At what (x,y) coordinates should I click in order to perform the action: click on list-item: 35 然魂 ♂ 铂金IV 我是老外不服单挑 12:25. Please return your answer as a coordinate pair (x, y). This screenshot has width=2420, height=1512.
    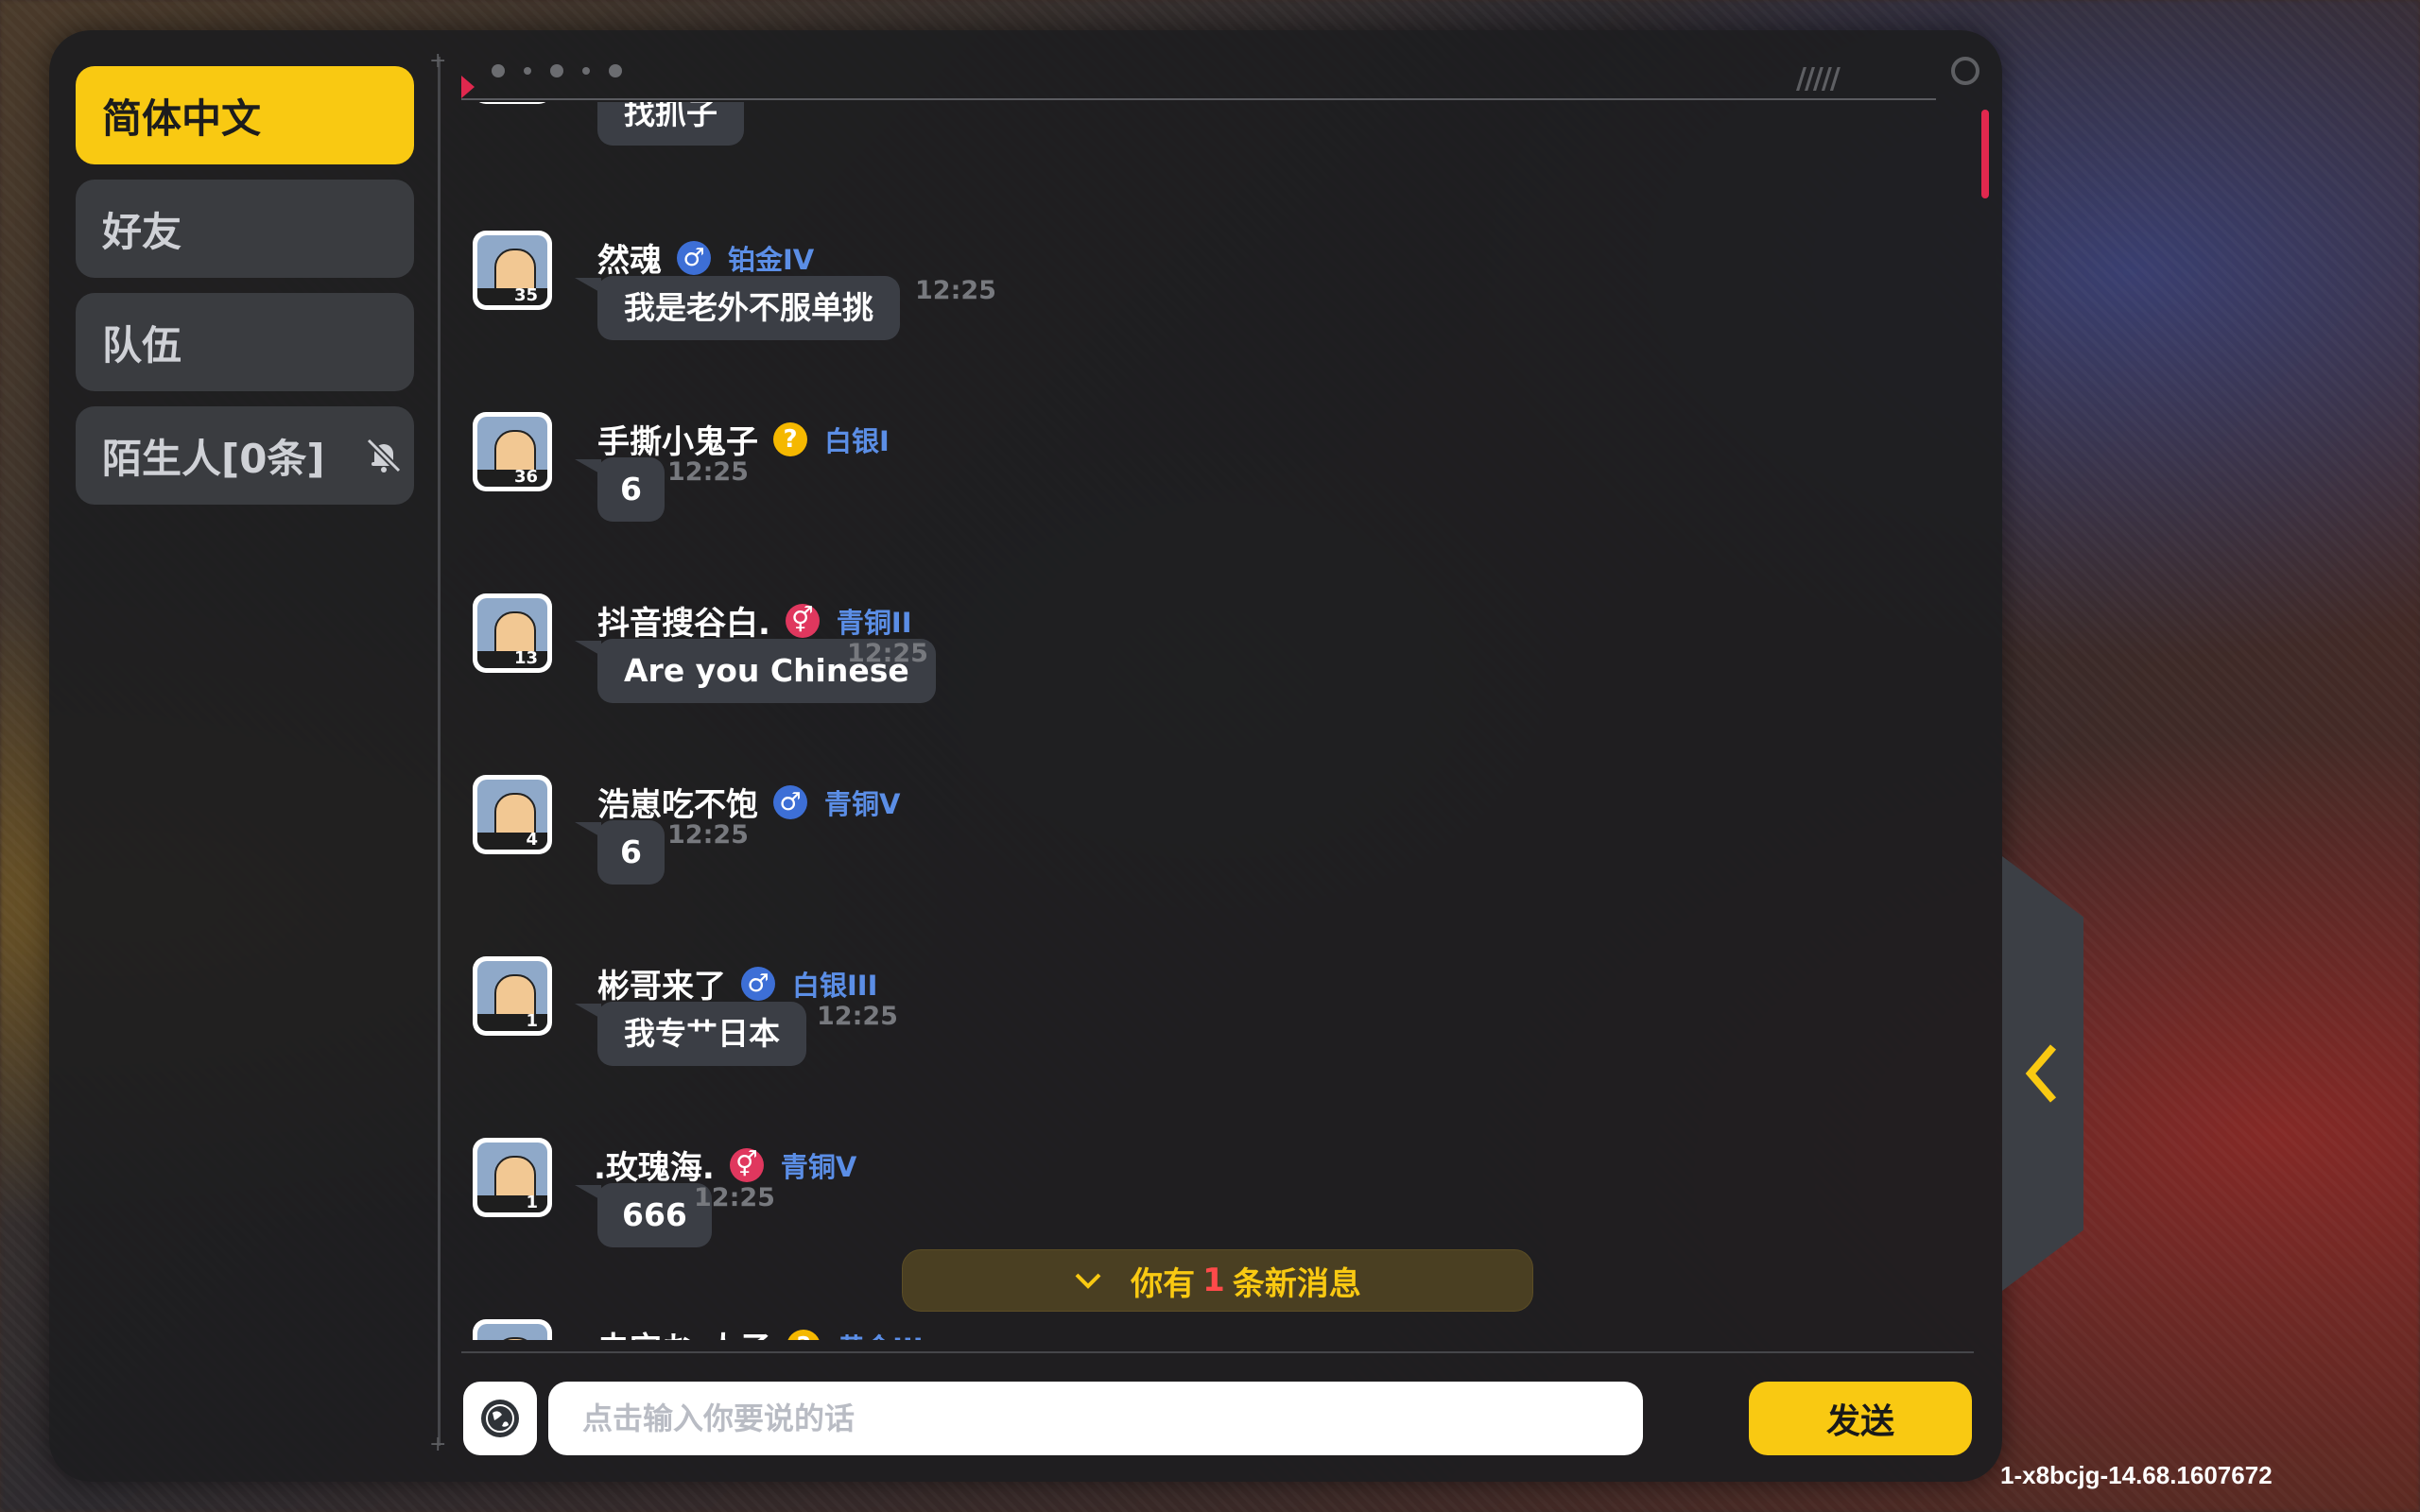
    Looking at the image, I should click on (1030, 311).